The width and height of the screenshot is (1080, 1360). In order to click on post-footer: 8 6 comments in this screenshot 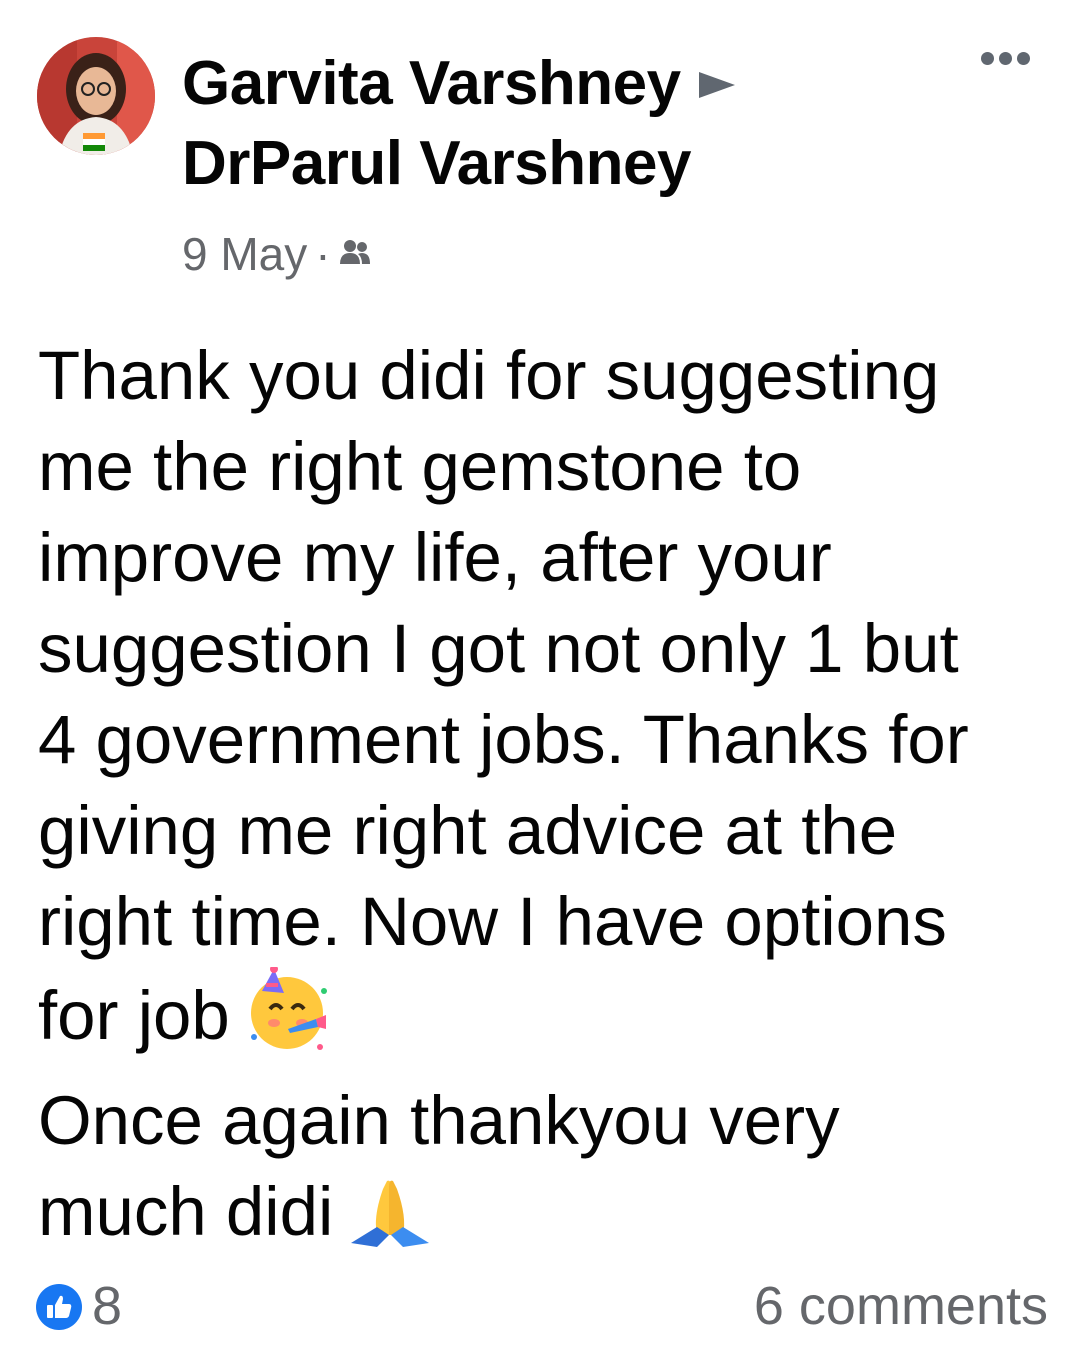, I will do `click(540, 1305)`.